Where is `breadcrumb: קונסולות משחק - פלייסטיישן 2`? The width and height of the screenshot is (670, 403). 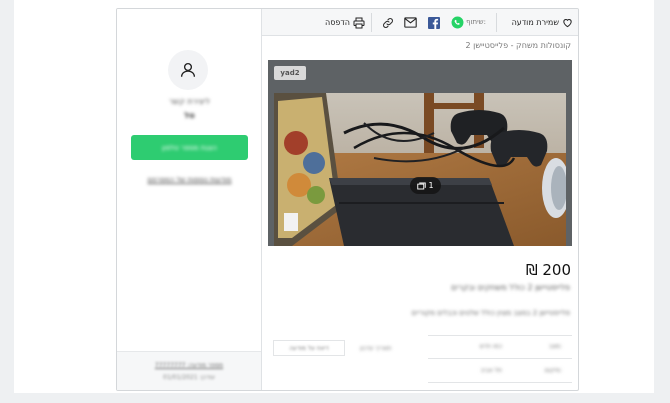 breadcrumb: קונסולות משחק - פלייסטיישן 2 is located at coordinates (519, 45).